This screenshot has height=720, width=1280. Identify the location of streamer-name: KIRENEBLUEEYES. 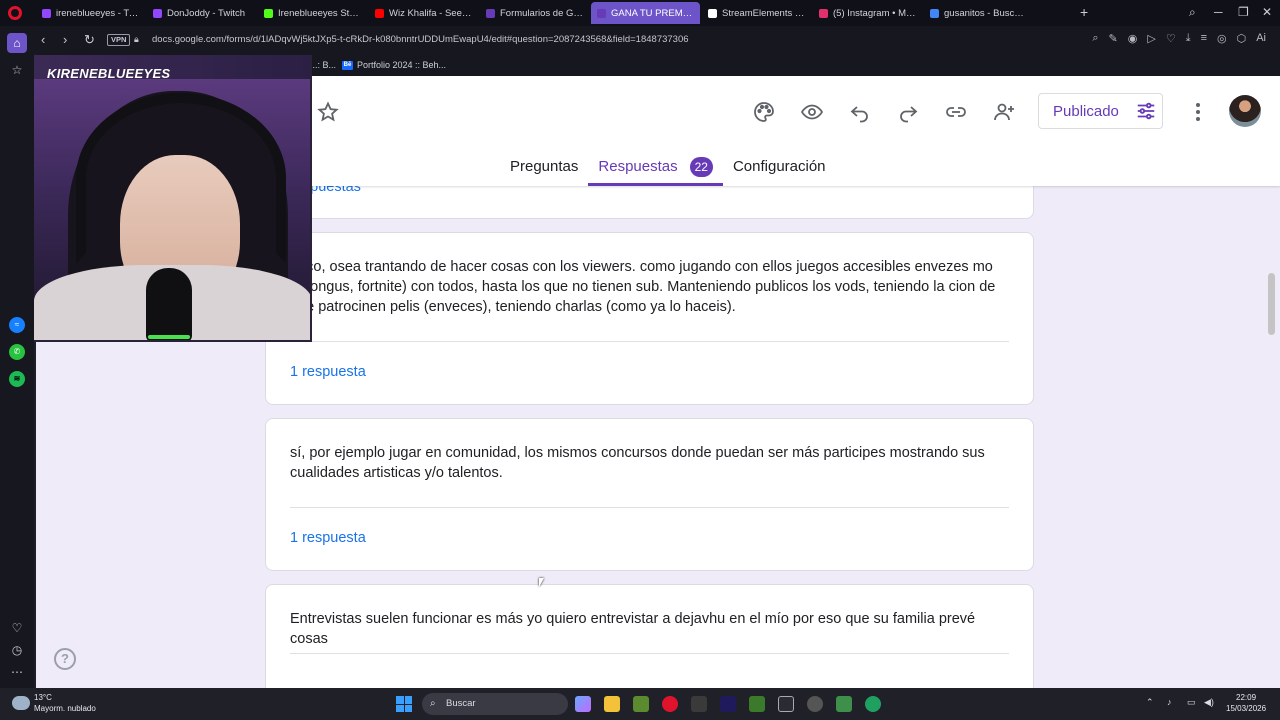
(108, 73).